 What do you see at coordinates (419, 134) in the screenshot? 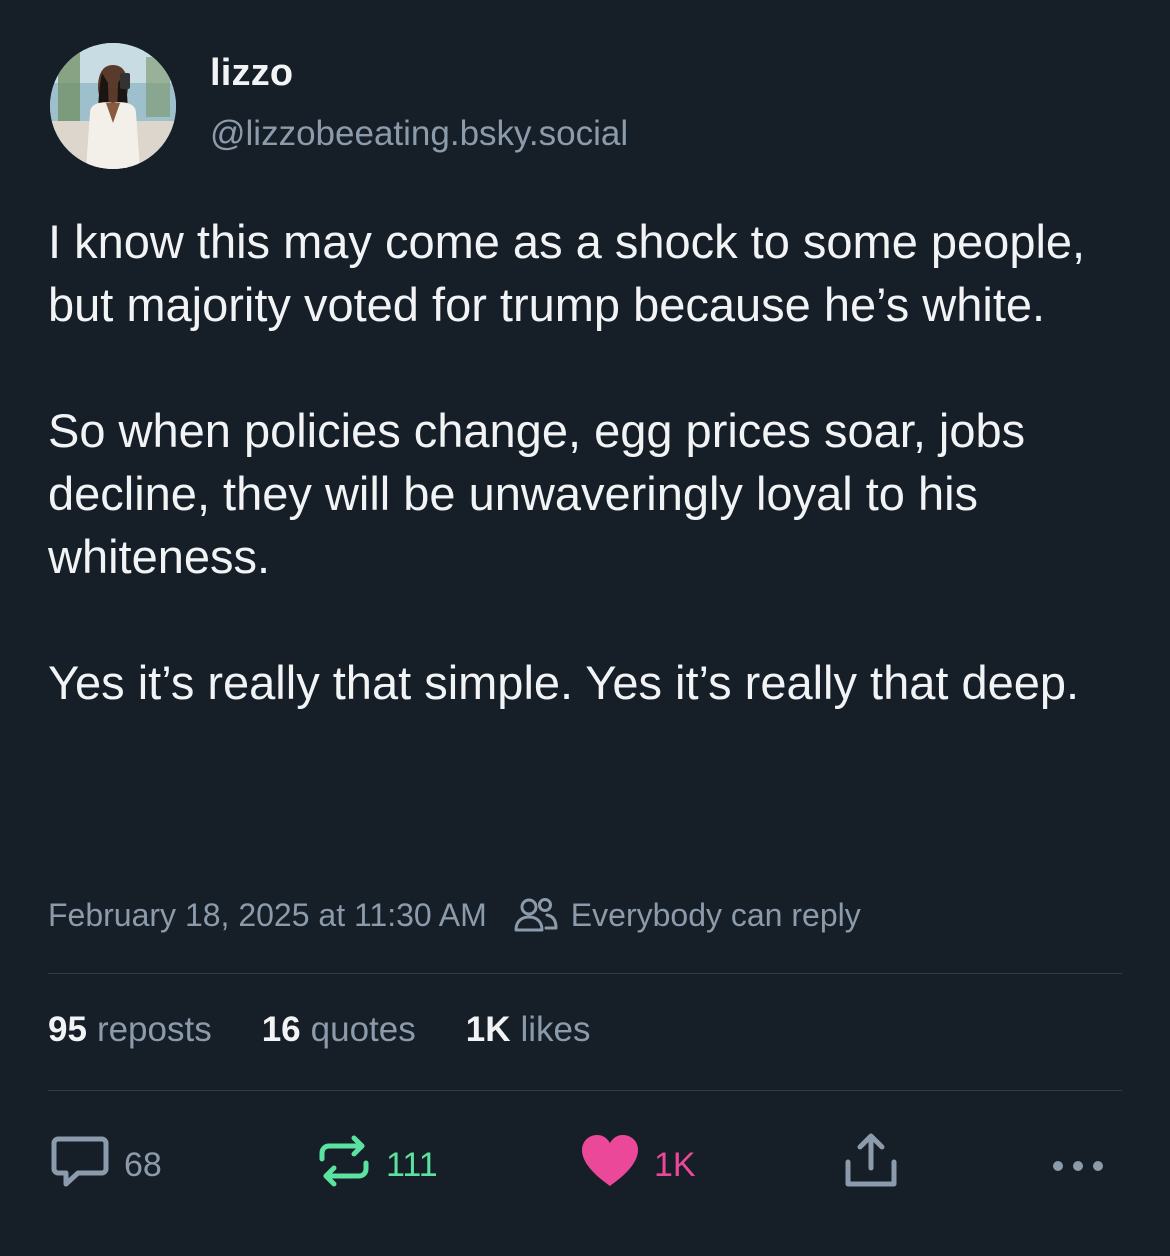
I see `author-handle: @lizzobeeating.bsky.social` at bounding box center [419, 134].